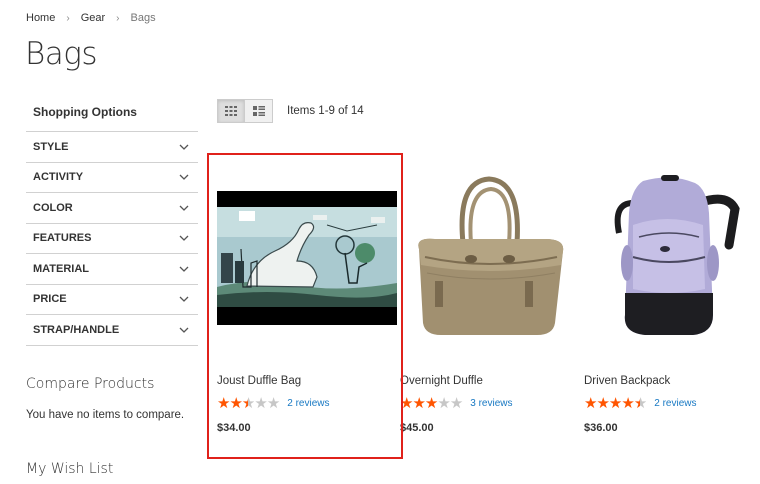 The height and width of the screenshot is (484, 760). Describe the element at coordinates (601, 428) in the screenshot. I see `product-price: $36.00` at that location.